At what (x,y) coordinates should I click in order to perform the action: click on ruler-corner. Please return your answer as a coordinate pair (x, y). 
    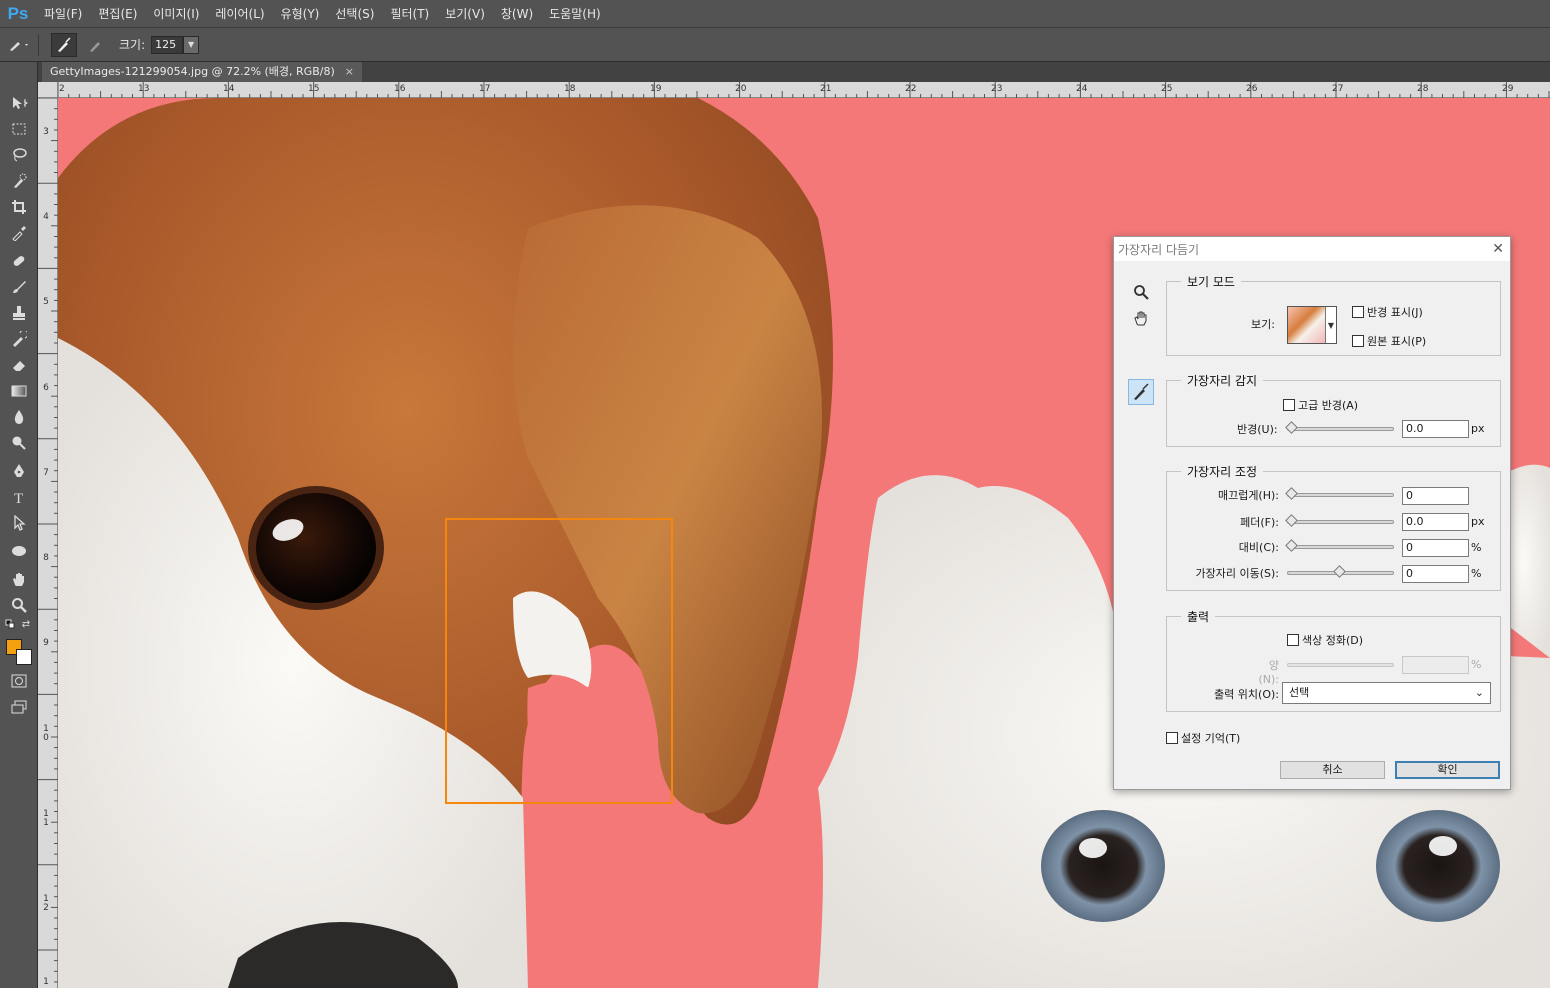
    Looking at the image, I should click on (48, 90).